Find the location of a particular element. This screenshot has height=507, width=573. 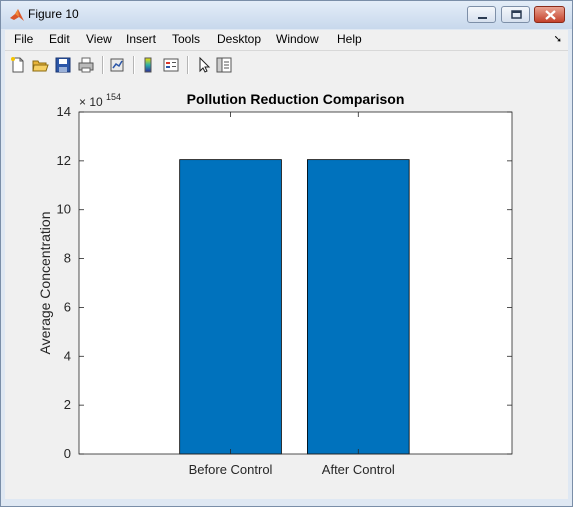

print-icon is located at coordinates (86, 65).